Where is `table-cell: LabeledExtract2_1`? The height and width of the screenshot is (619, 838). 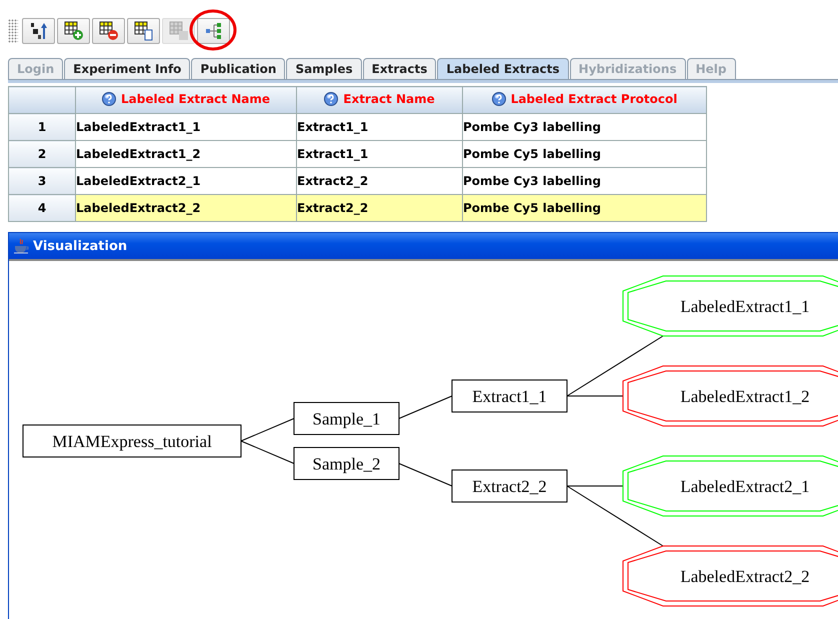 table-cell: LabeledExtract2_1 is located at coordinates (186, 181).